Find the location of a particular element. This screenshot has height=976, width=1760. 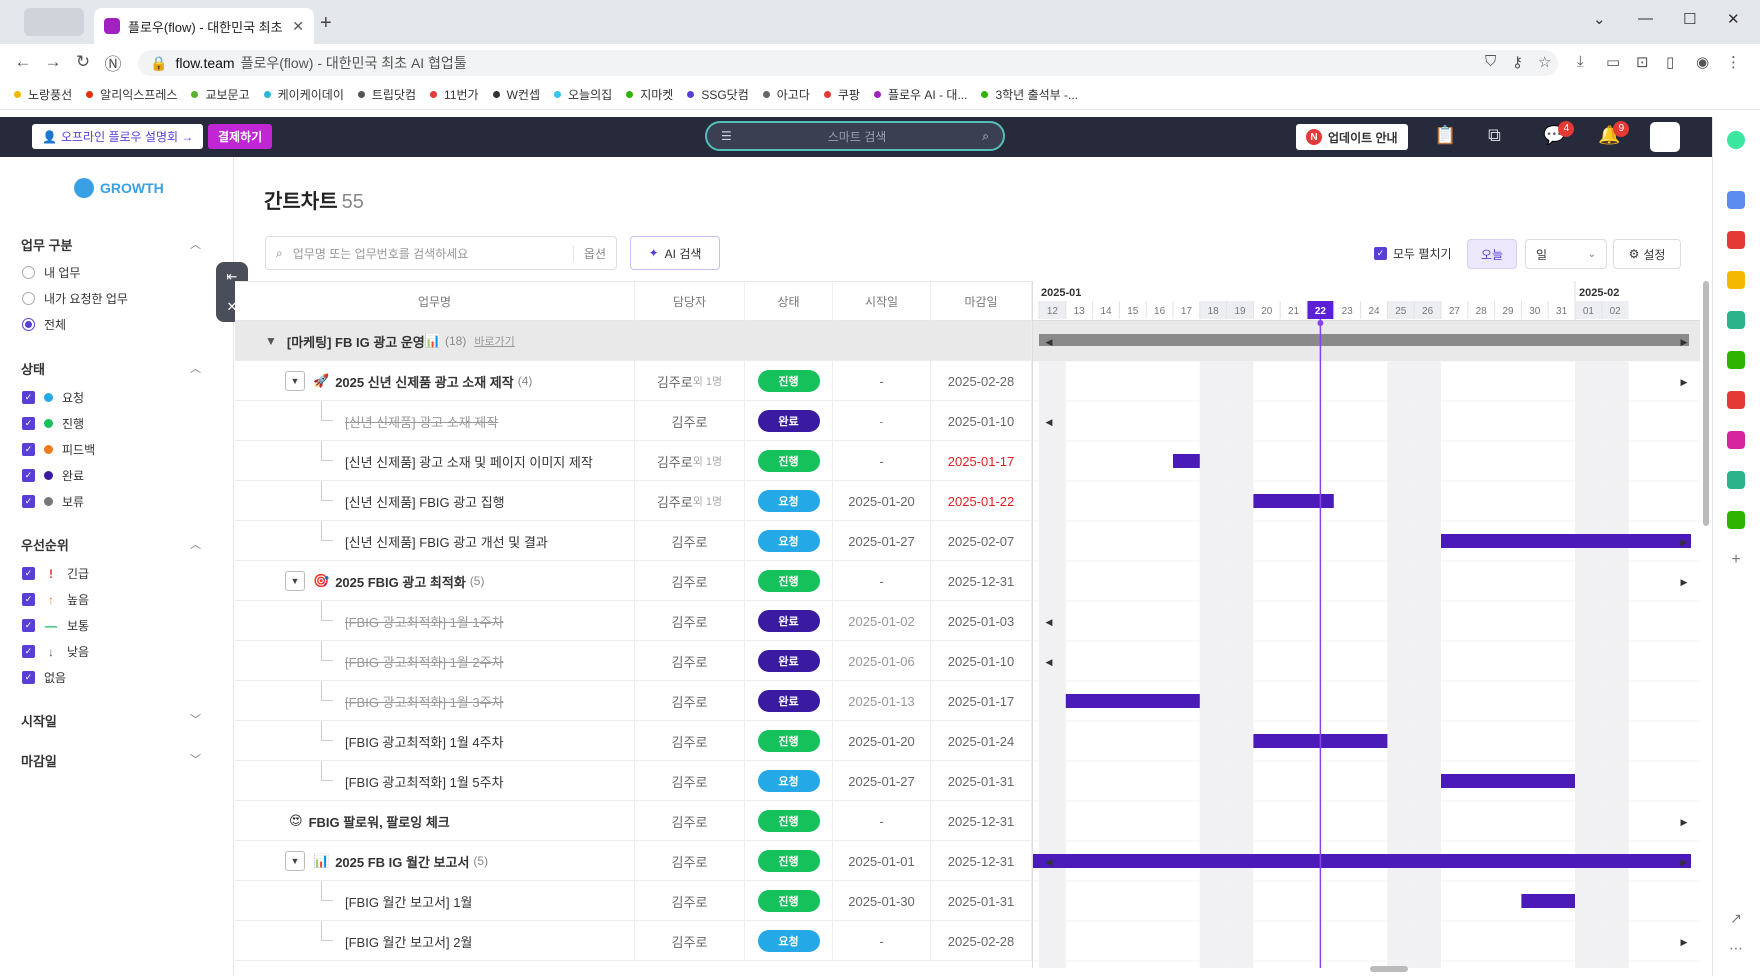

search-icon: ⌕ is located at coordinates (985, 136).